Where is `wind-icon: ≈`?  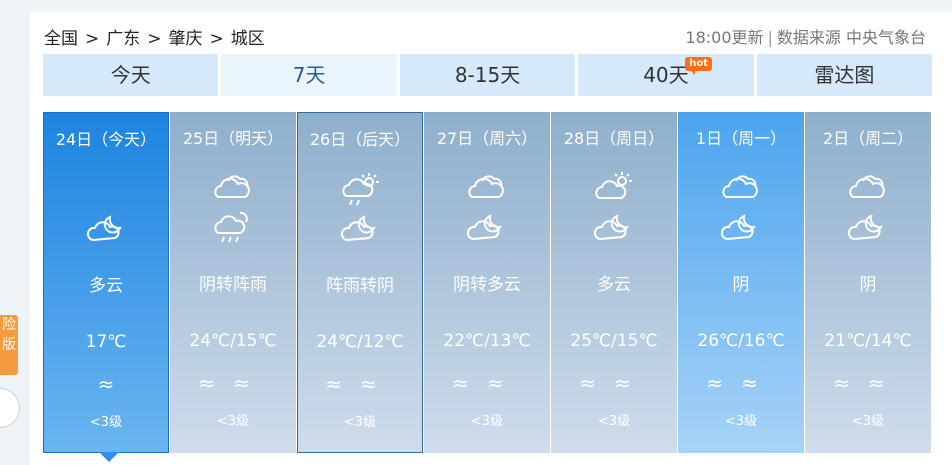
wind-icon: ≈ is located at coordinates (106, 384).